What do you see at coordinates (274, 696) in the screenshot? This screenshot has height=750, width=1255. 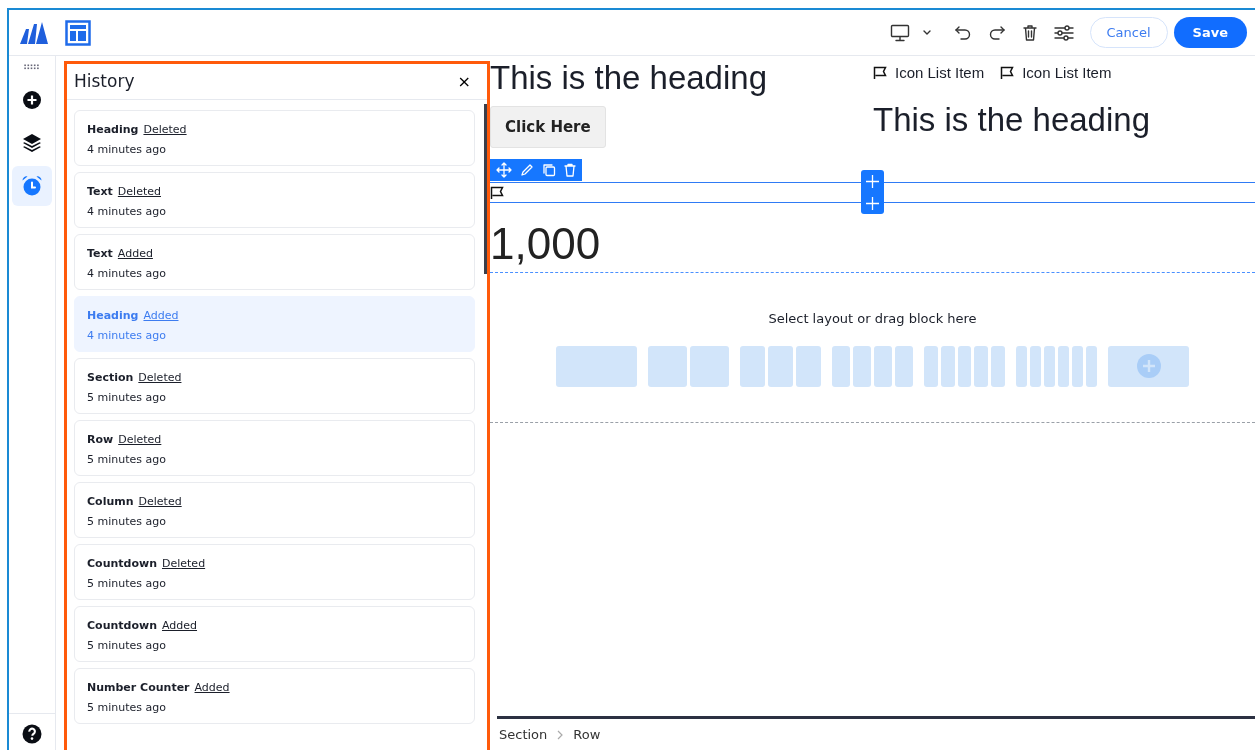 I see `history-entry: Number Counter Added 5 minutes ago` at bounding box center [274, 696].